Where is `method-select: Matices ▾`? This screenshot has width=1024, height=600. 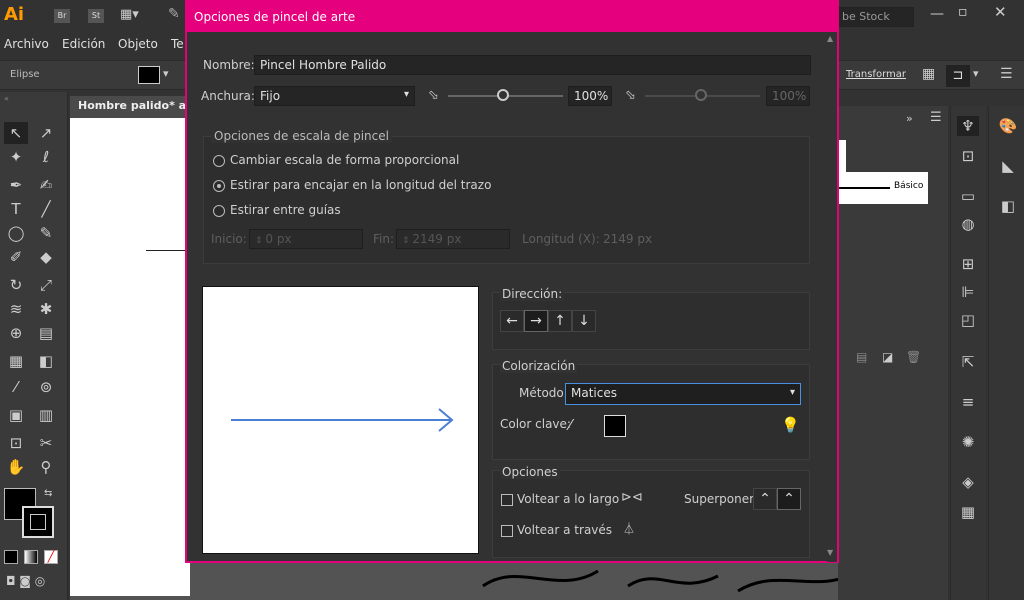 method-select: Matices ▾ is located at coordinates (683, 394).